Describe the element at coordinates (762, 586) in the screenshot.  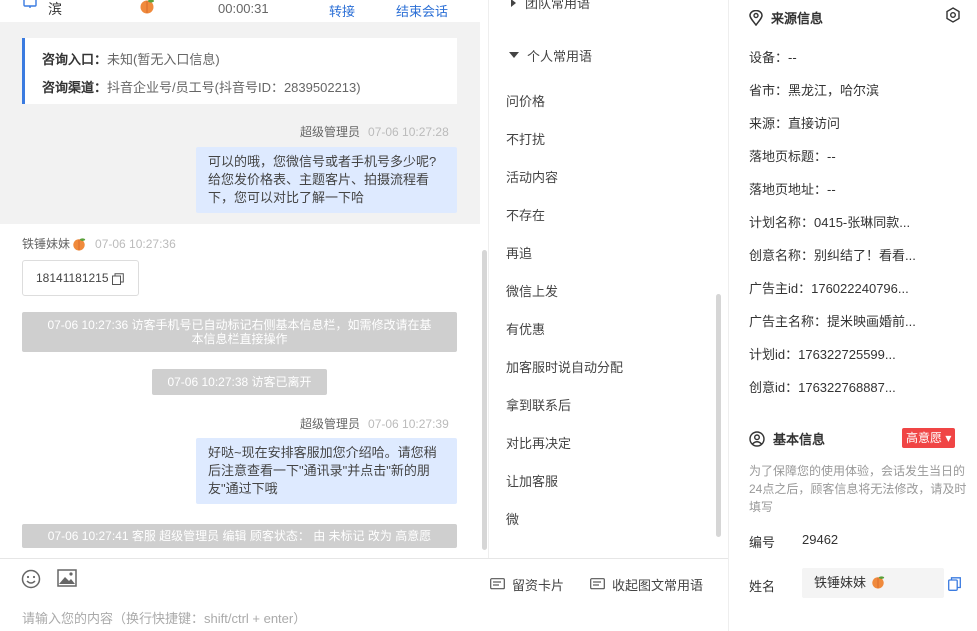
I see `name-label: 姓名` at that location.